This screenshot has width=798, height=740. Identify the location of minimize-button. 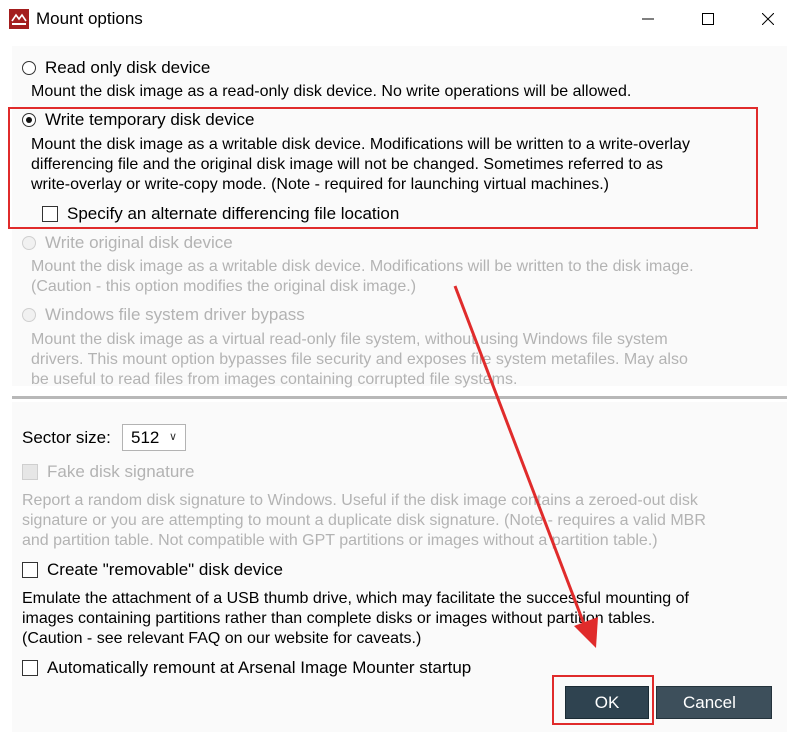
(648, 19).